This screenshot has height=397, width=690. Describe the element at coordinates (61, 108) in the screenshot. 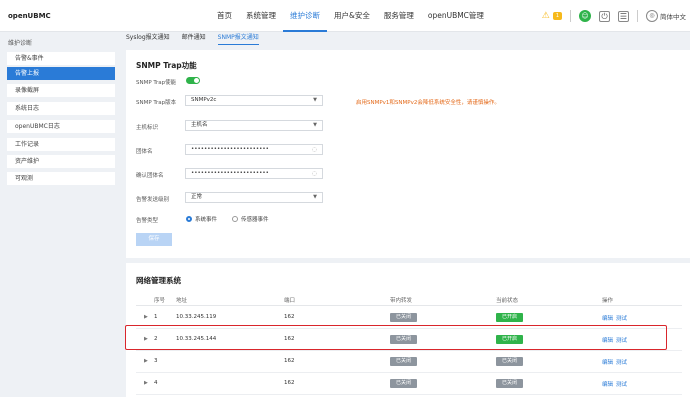

I see `sidebar-item-system-log: 系统日志` at that location.